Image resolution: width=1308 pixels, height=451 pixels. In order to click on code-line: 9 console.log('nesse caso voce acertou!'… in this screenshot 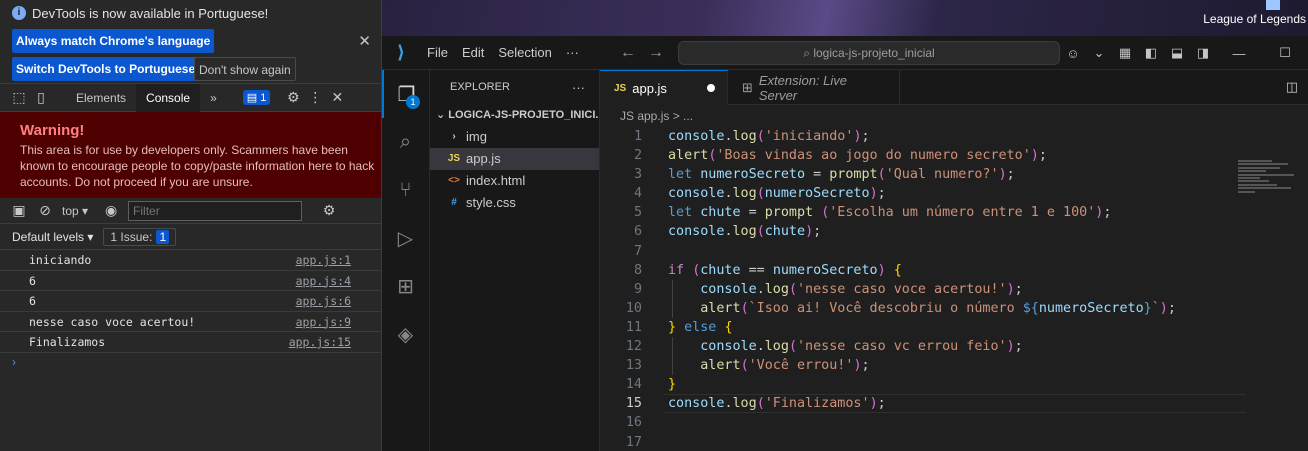, I will do `click(954, 289)`.